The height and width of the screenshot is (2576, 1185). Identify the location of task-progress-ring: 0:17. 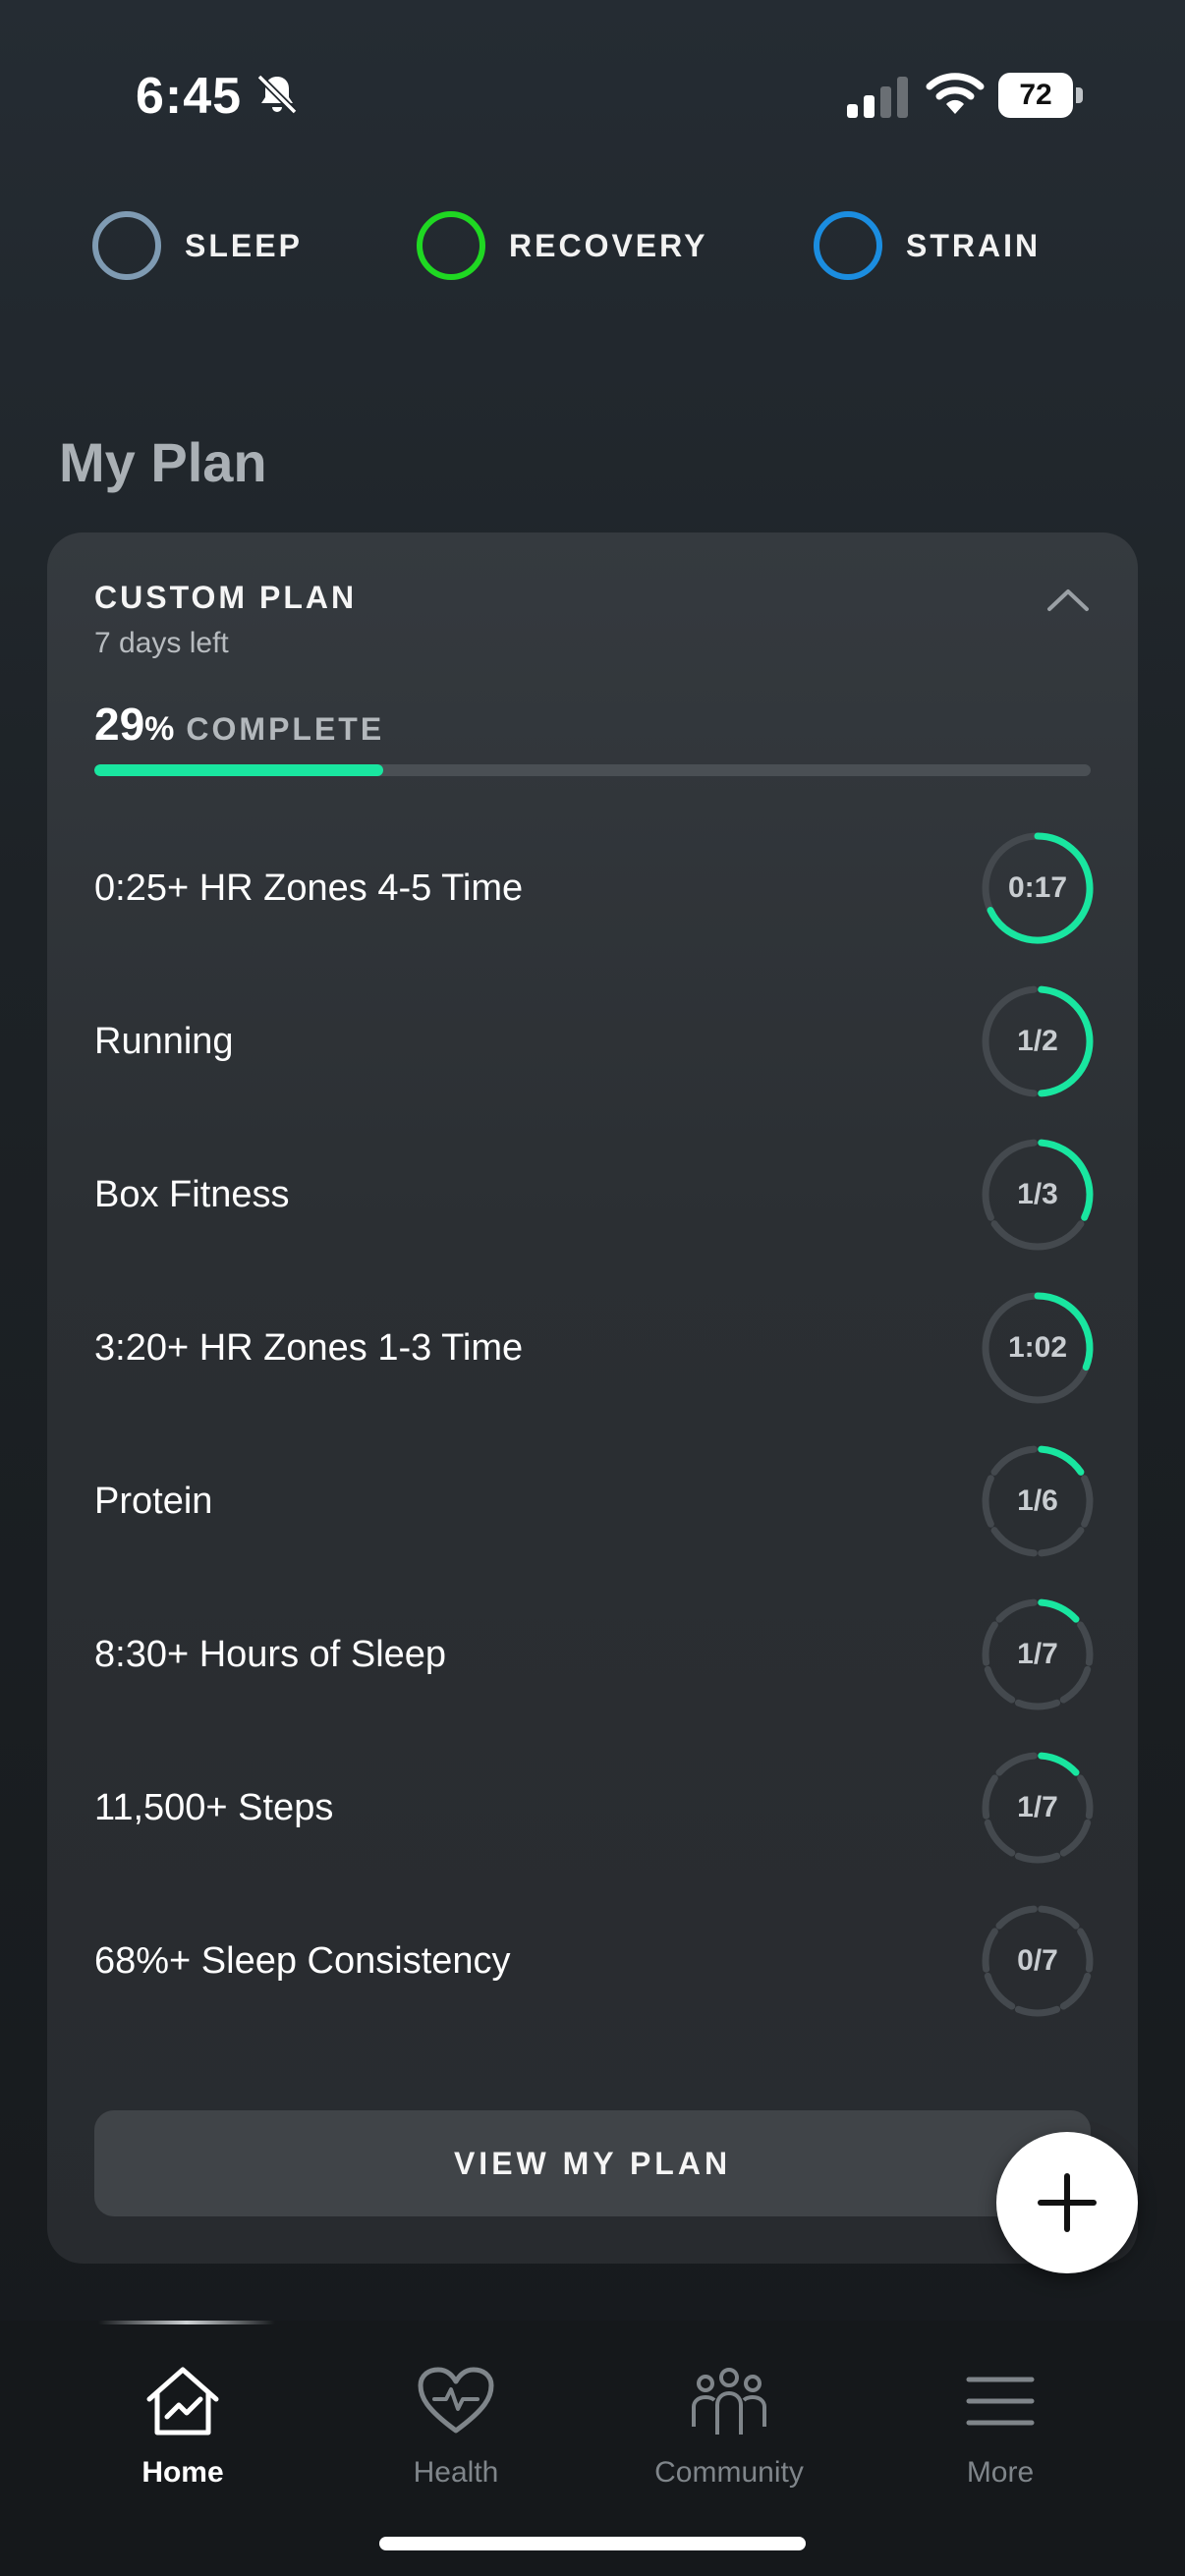
(1038, 888).